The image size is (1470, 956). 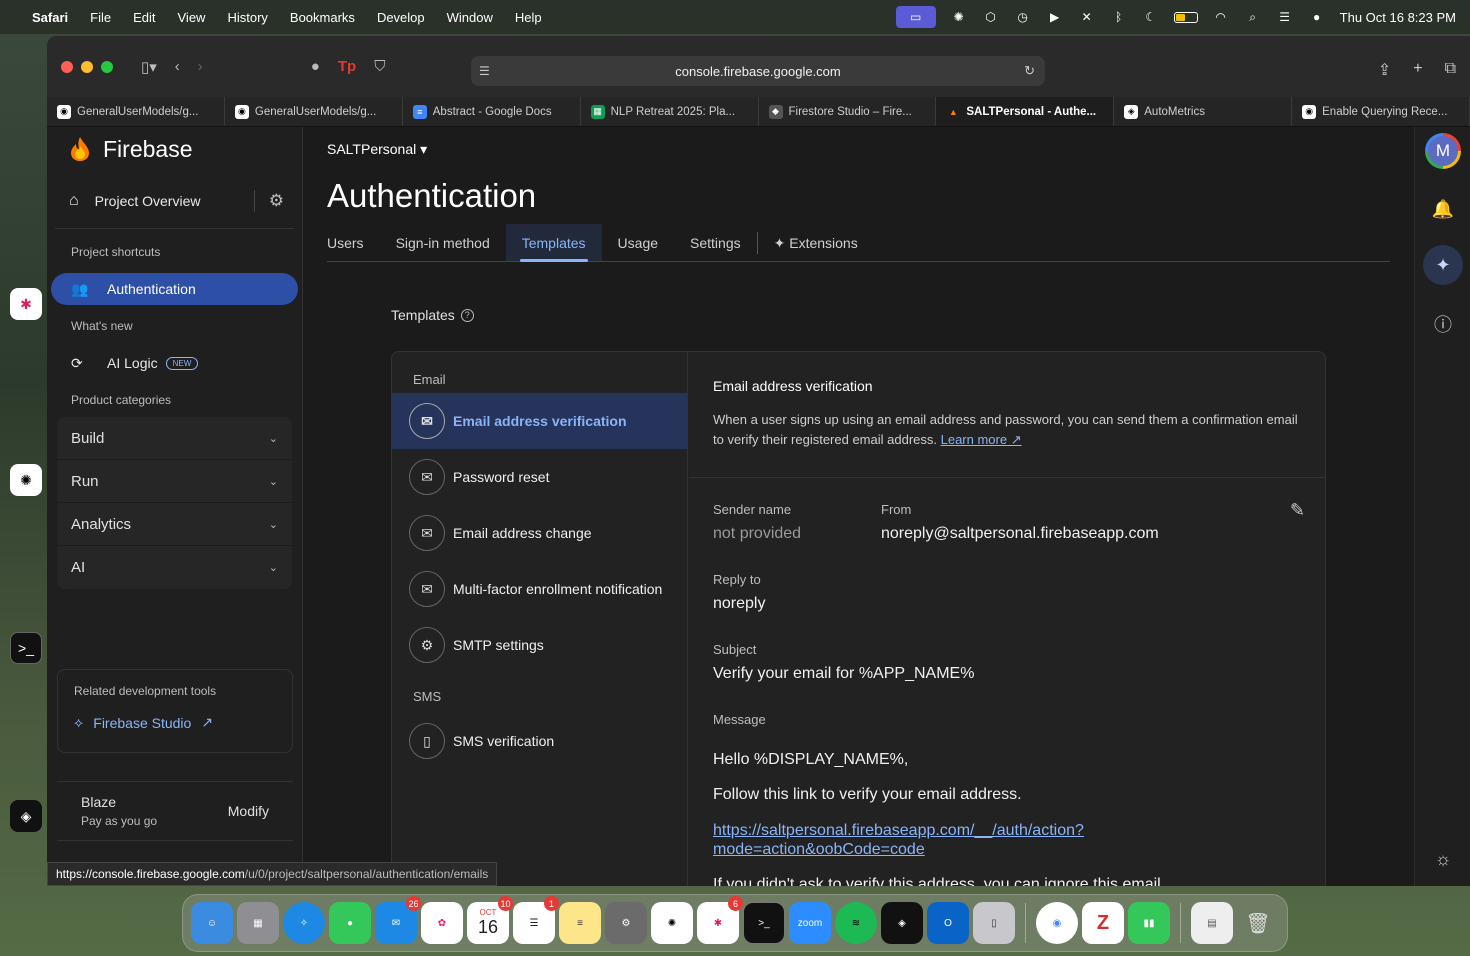 What do you see at coordinates (26, 648) in the screenshot?
I see `terminal-desktop-icon: >_` at bounding box center [26, 648].